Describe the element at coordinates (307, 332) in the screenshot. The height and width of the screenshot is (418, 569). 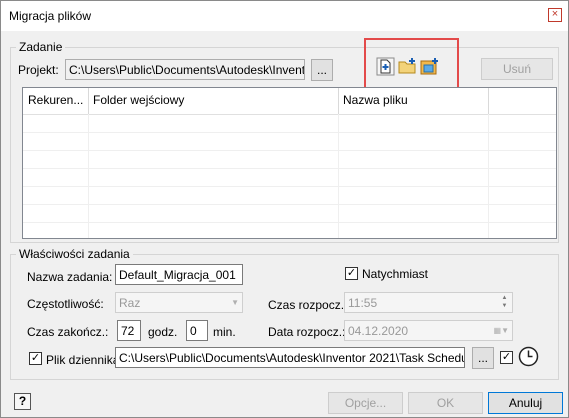
I see `start-date-label: Data rozpocz.:` at that location.